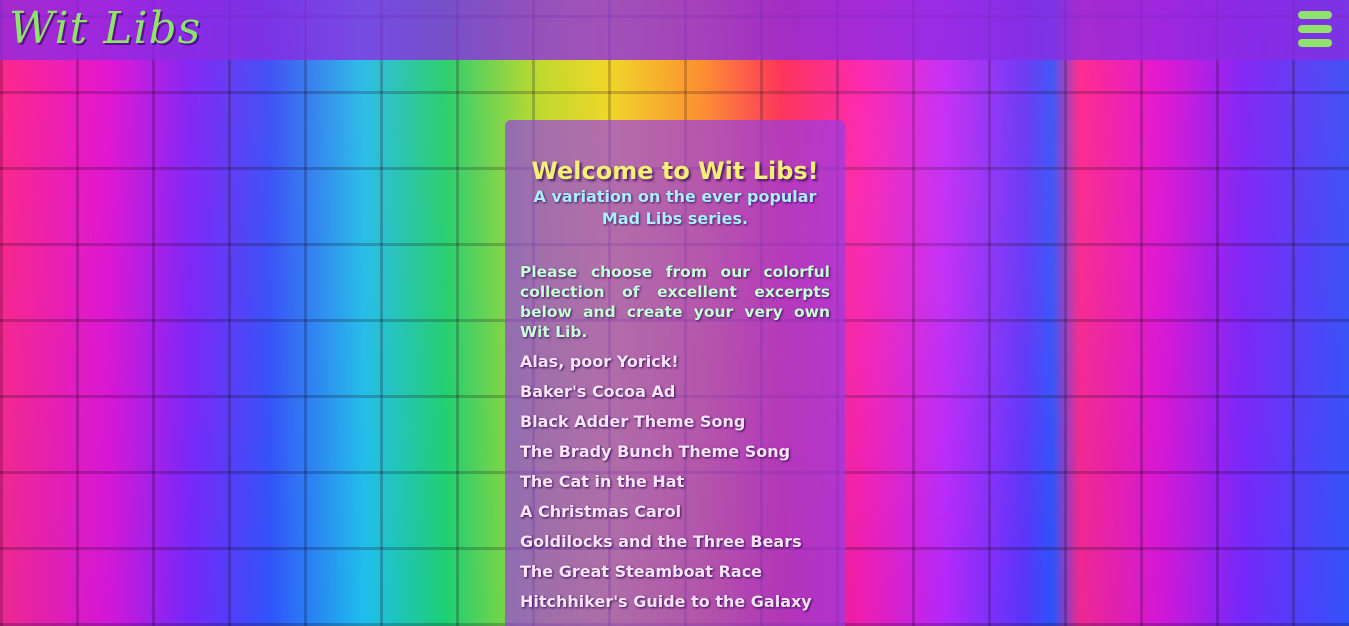 This screenshot has height=626, width=1349. Describe the element at coordinates (675, 547) in the screenshot. I see `excerpt-link: Goldilocks and the Three Bears` at that location.